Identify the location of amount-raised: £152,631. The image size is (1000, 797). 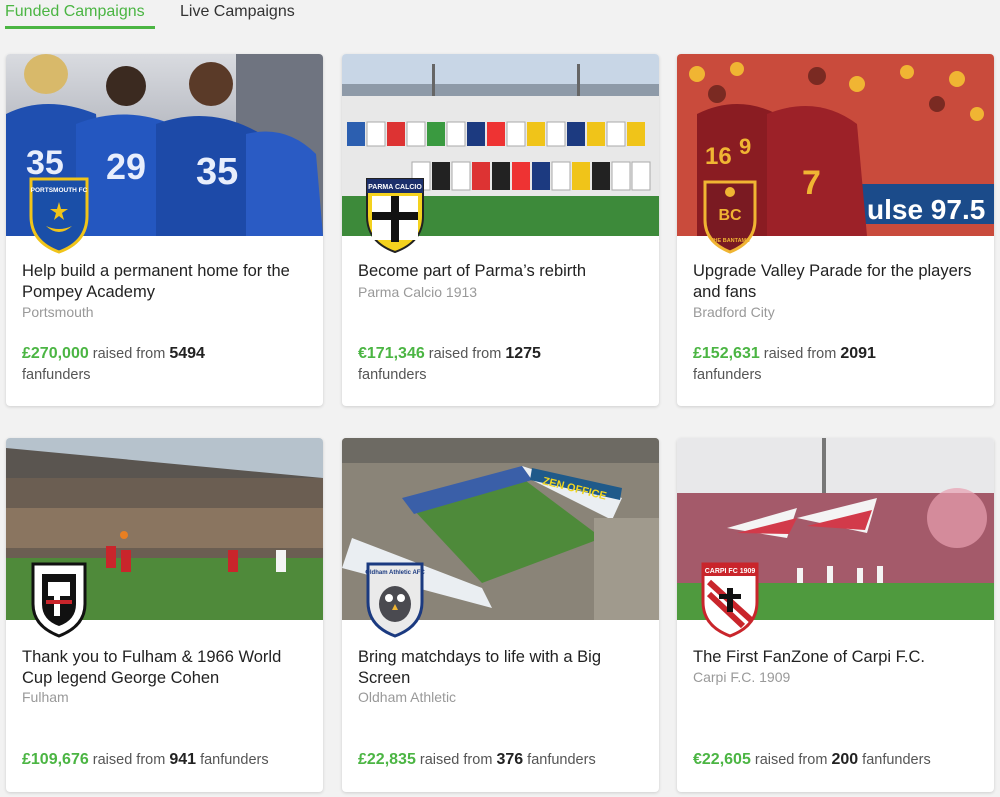
(726, 353).